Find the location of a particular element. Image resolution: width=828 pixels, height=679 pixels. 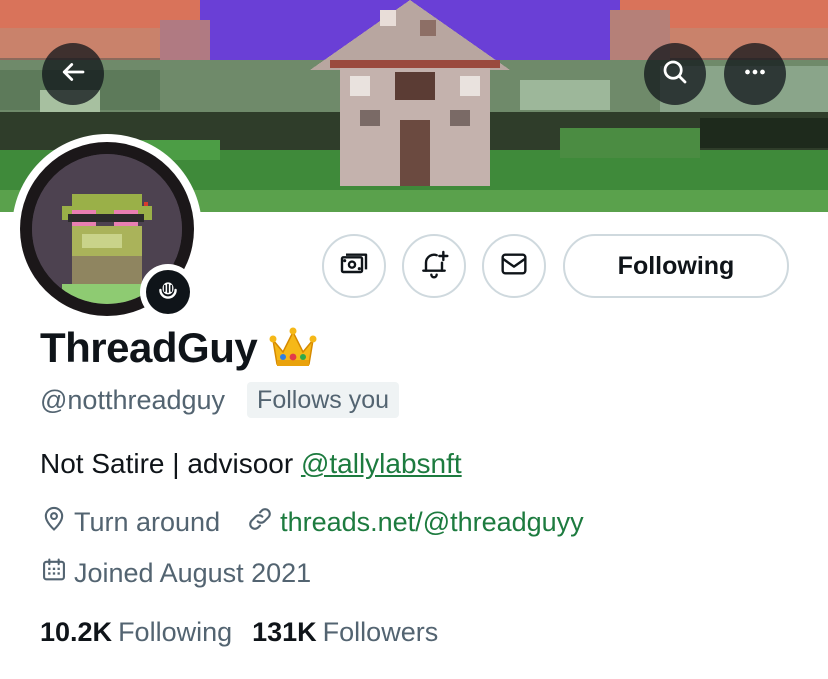

profile-meta-row: Turn around threads.net/@threadguyy is located at coordinates (312, 522).